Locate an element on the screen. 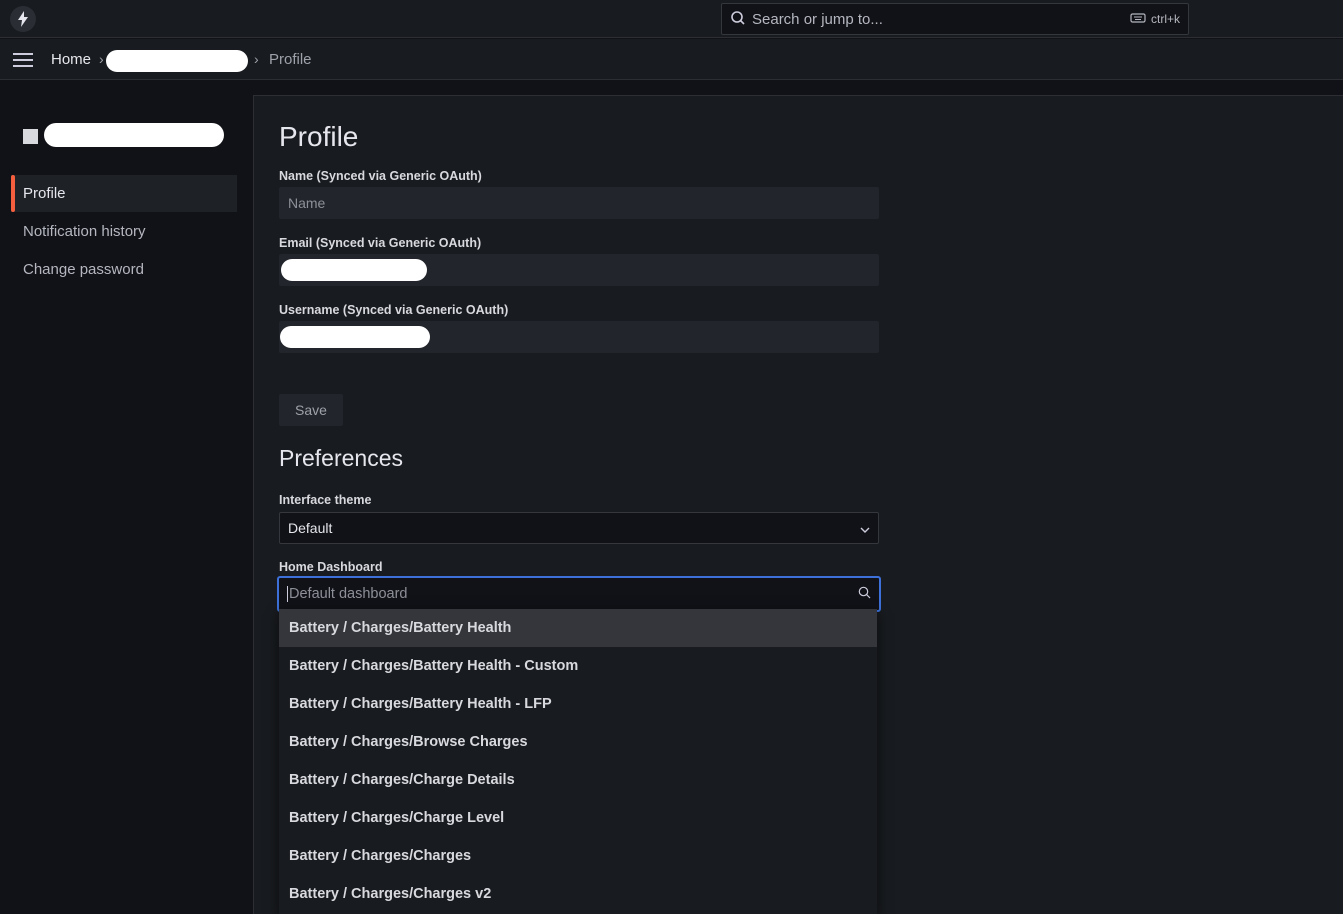 The height and width of the screenshot is (914, 1343). save-button: Save is located at coordinates (311, 410).